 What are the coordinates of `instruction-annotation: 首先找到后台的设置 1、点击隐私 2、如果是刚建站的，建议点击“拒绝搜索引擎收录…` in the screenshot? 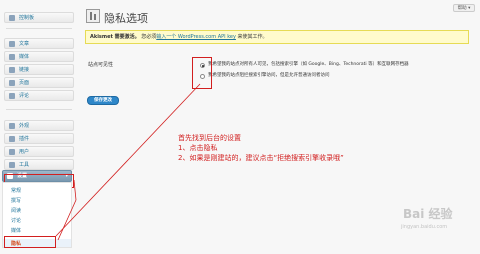 It's located at (261, 148).